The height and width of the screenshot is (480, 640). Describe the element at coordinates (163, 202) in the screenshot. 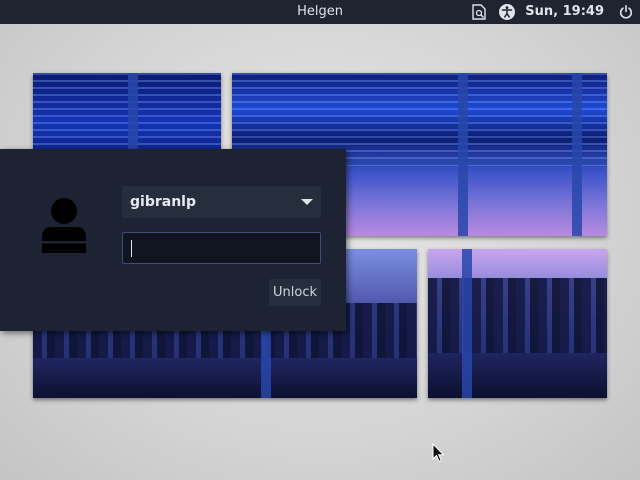

I see `username-label: gibranlp` at that location.